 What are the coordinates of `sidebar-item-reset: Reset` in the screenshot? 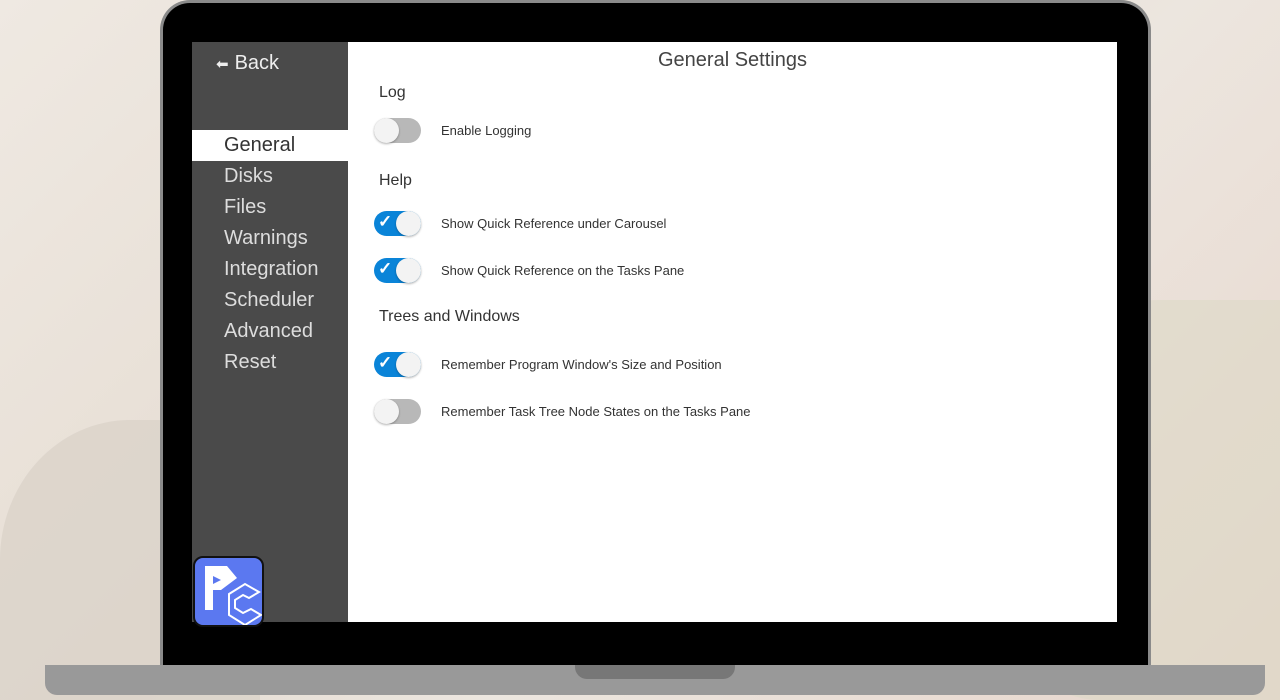 It's located at (270, 362).